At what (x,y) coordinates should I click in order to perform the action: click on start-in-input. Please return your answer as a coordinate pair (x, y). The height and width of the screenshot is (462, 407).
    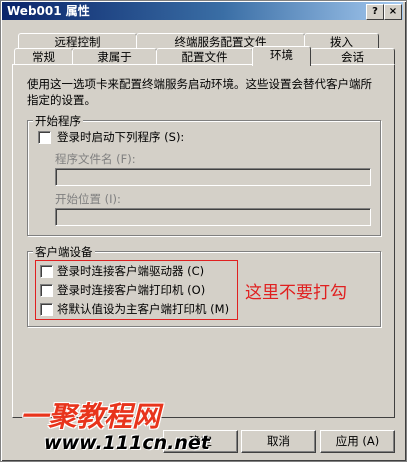
    Looking at the image, I should click on (213, 217).